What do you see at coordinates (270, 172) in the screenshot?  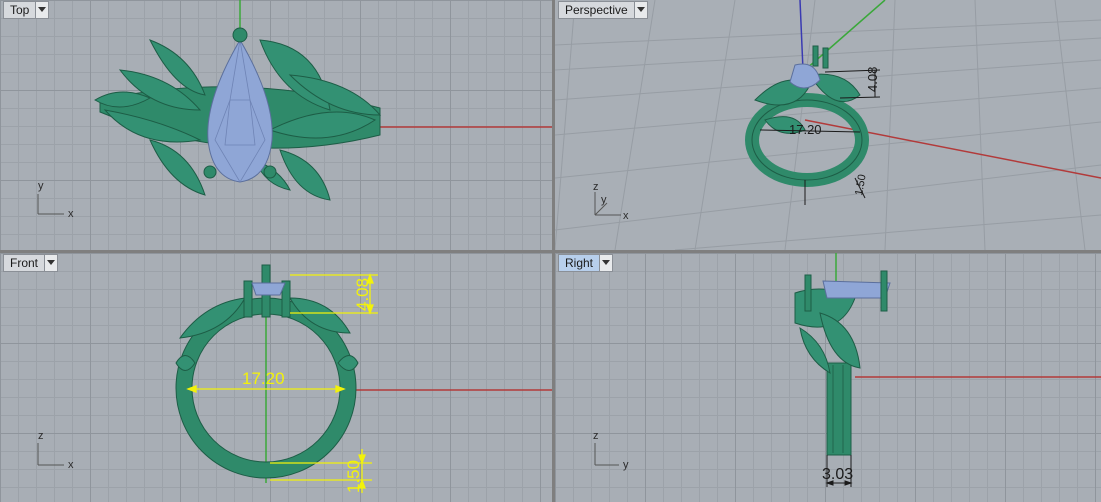 I see `prong-bottom-right` at bounding box center [270, 172].